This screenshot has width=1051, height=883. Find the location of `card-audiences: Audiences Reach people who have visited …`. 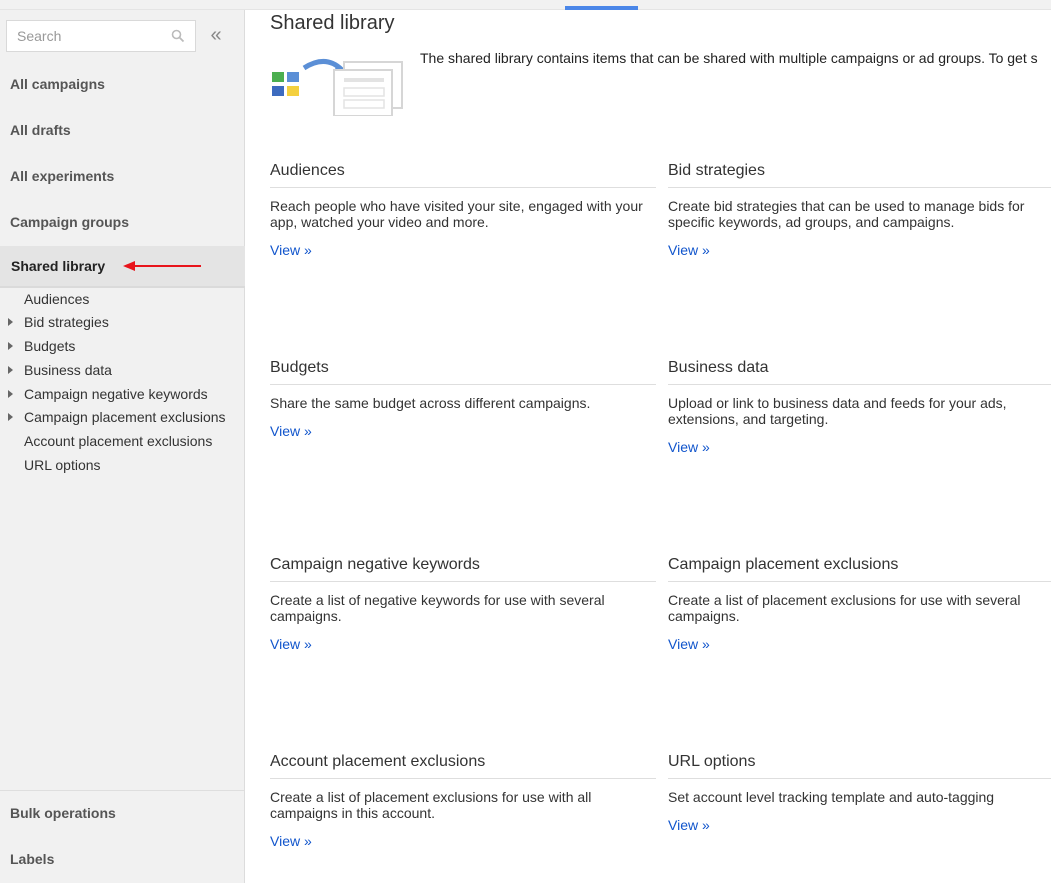

card-audiences: Audiences Reach people who have visited … is located at coordinates (463, 210).